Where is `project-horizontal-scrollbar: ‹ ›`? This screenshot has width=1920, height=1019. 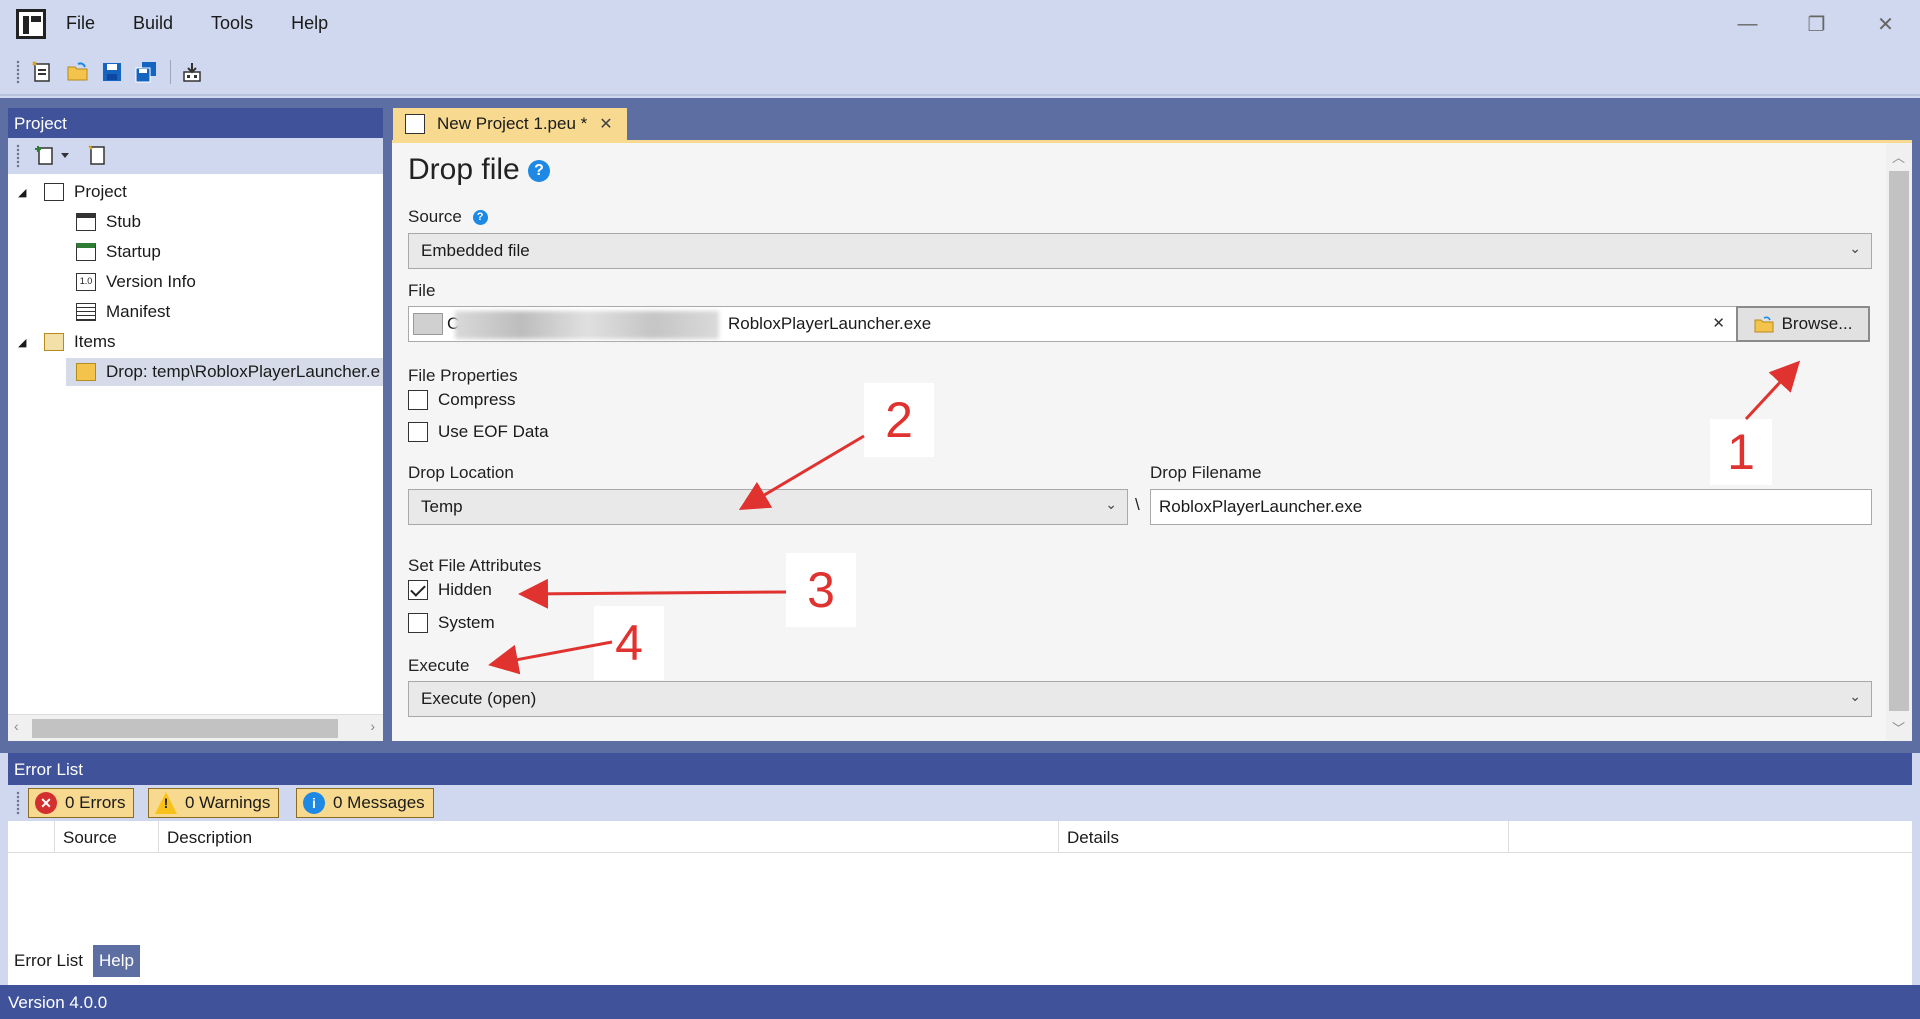
project-horizontal-scrollbar: ‹ › is located at coordinates (195, 727).